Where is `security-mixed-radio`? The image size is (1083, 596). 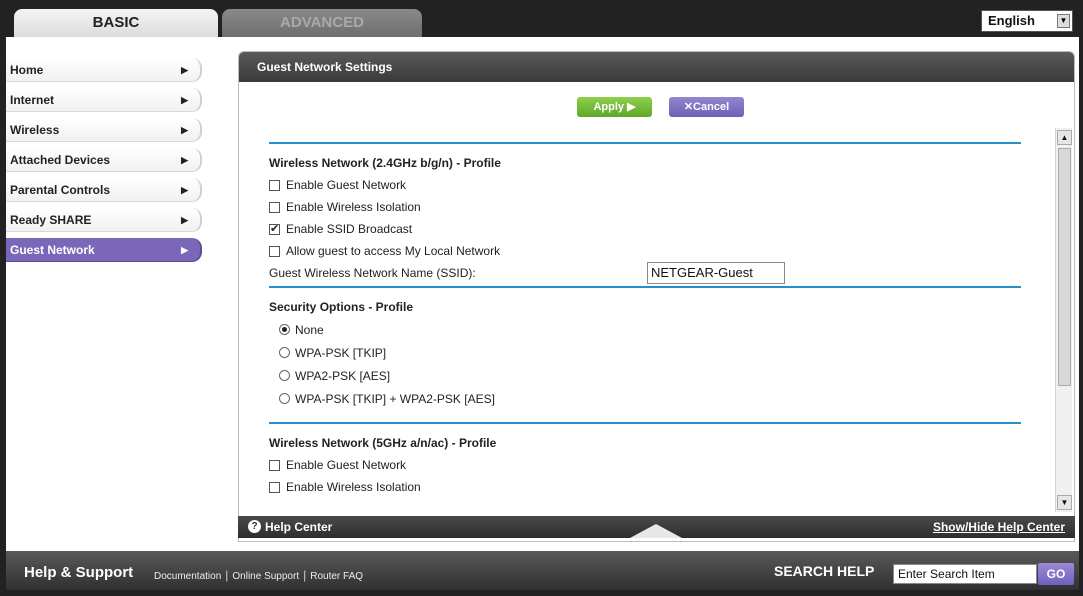 security-mixed-radio is located at coordinates (284, 398).